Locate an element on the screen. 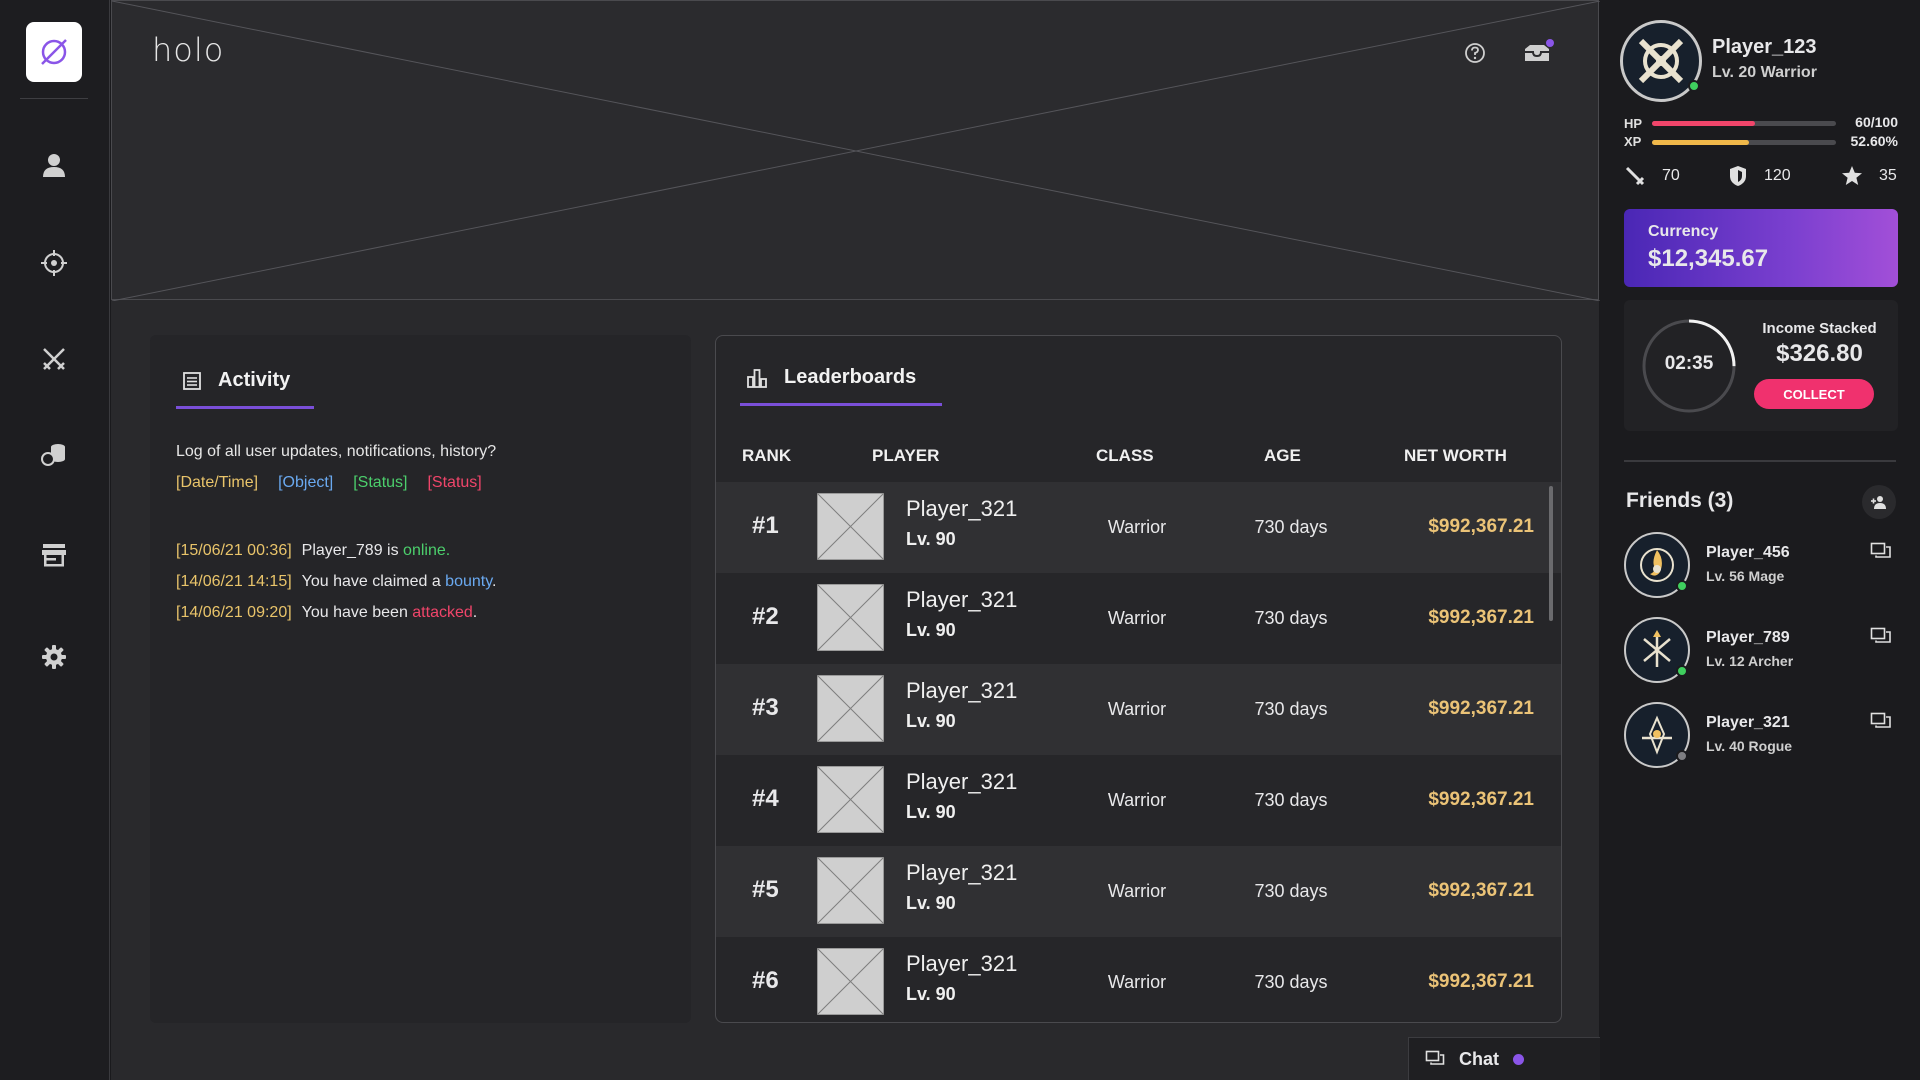 The image size is (1920, 1080). nav-item-store is located at coordinates (54, 555).